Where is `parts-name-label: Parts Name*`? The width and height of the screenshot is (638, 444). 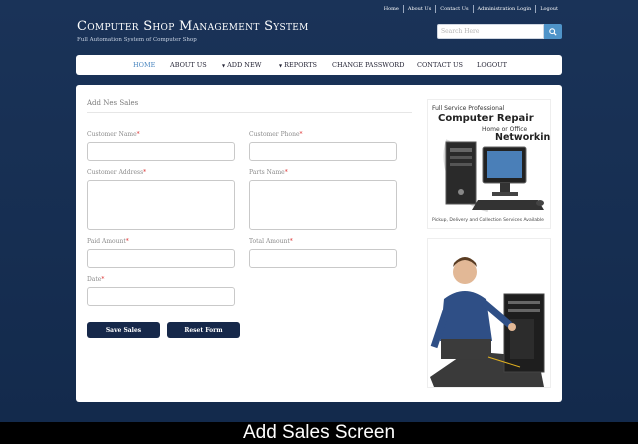
parts-name-label: Parts Name* is located at coordinates (268, 173).